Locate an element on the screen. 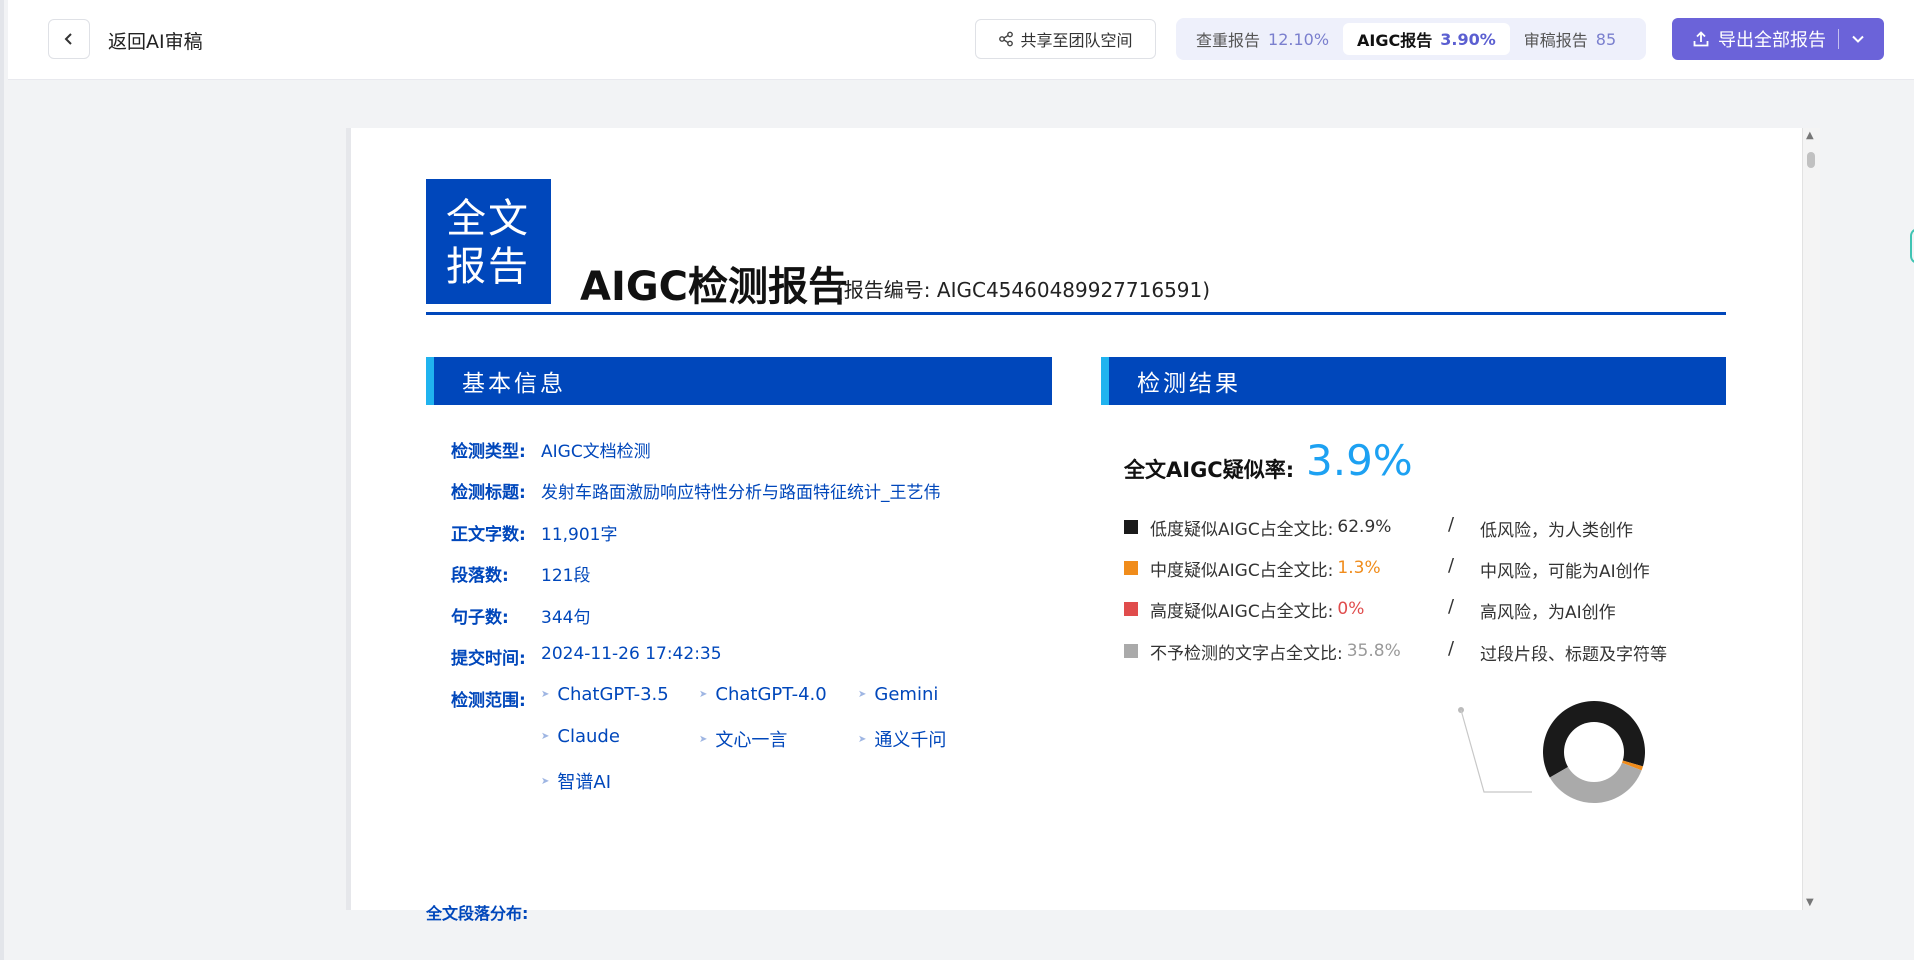 The width and height of the screenshot is (1914, 960). scope-label: 文心一言 is located at coordinates (751, 740).